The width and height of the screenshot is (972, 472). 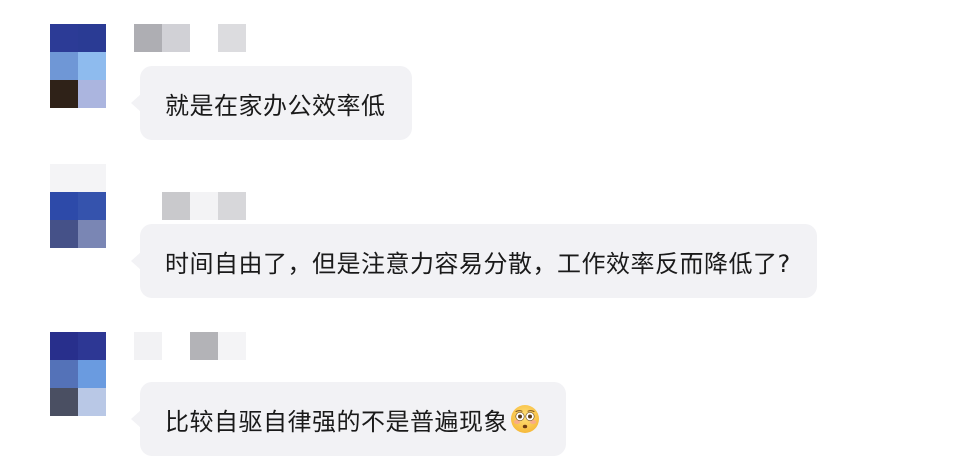 I want to click on message-bubble: 就是在家办公效率低, so click(x=271, y=103).